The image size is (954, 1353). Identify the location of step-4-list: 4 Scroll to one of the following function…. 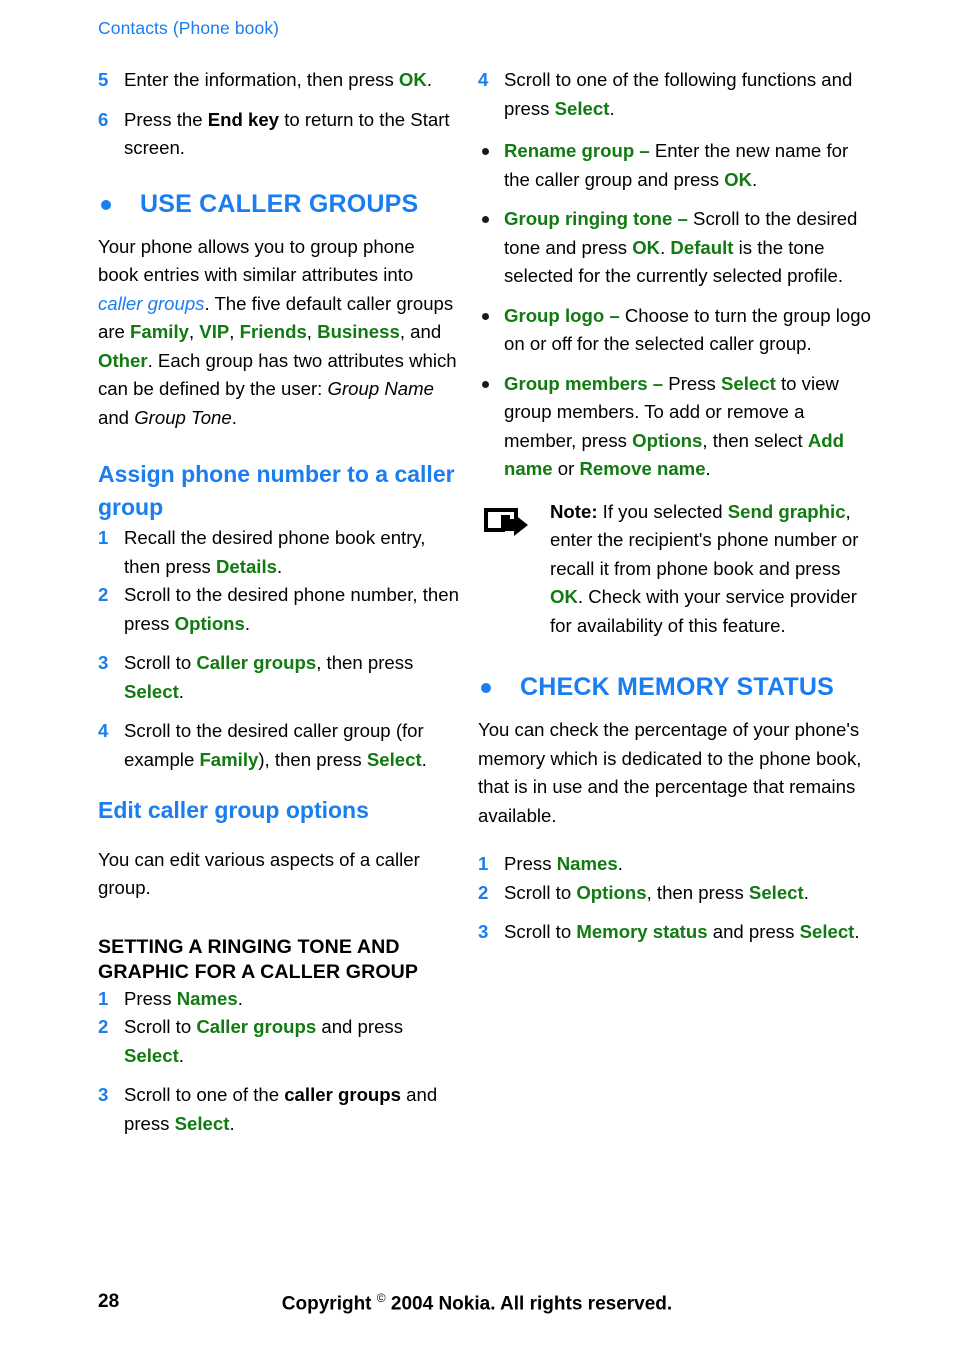
(676, 94).